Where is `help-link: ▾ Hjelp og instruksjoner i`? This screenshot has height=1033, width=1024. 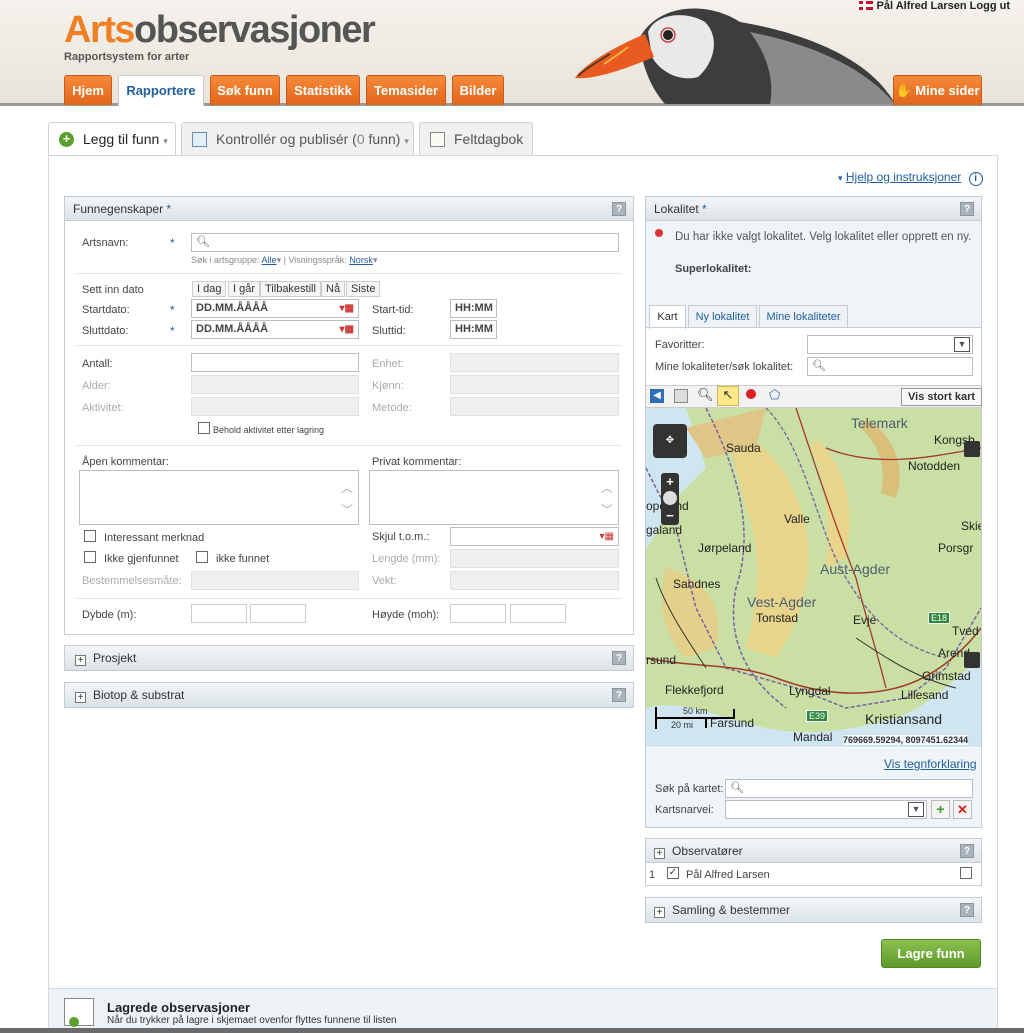 help-link: ▾ Hjelp og instruksjoner i is located at coordinates (910, 178).